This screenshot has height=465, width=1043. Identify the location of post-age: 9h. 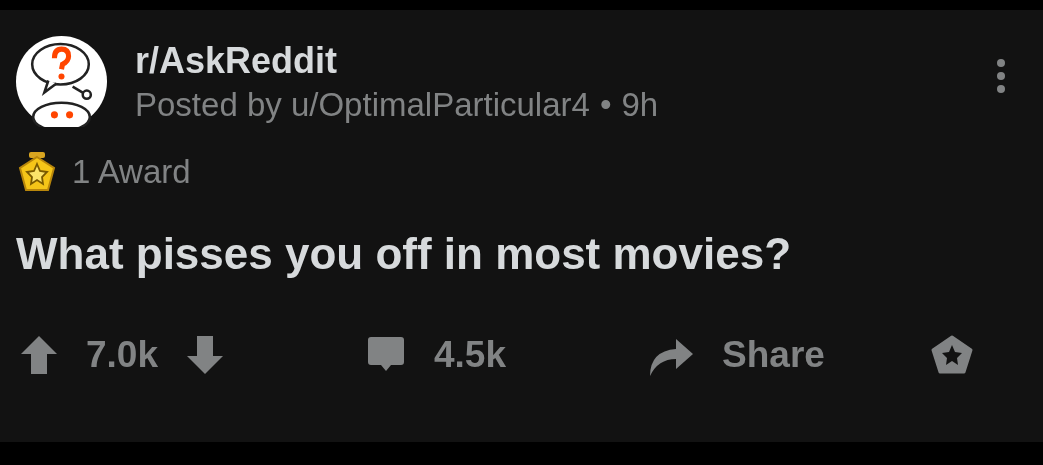
(640, 104).